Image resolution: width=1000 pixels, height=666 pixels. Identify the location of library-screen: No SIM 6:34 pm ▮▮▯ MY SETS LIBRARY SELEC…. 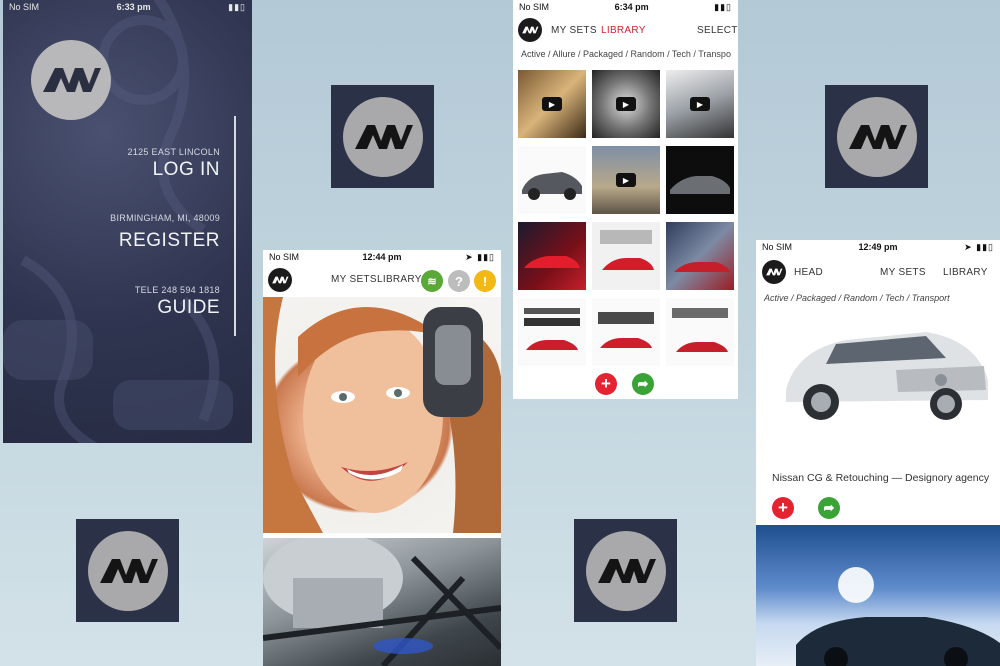
(625, 199).